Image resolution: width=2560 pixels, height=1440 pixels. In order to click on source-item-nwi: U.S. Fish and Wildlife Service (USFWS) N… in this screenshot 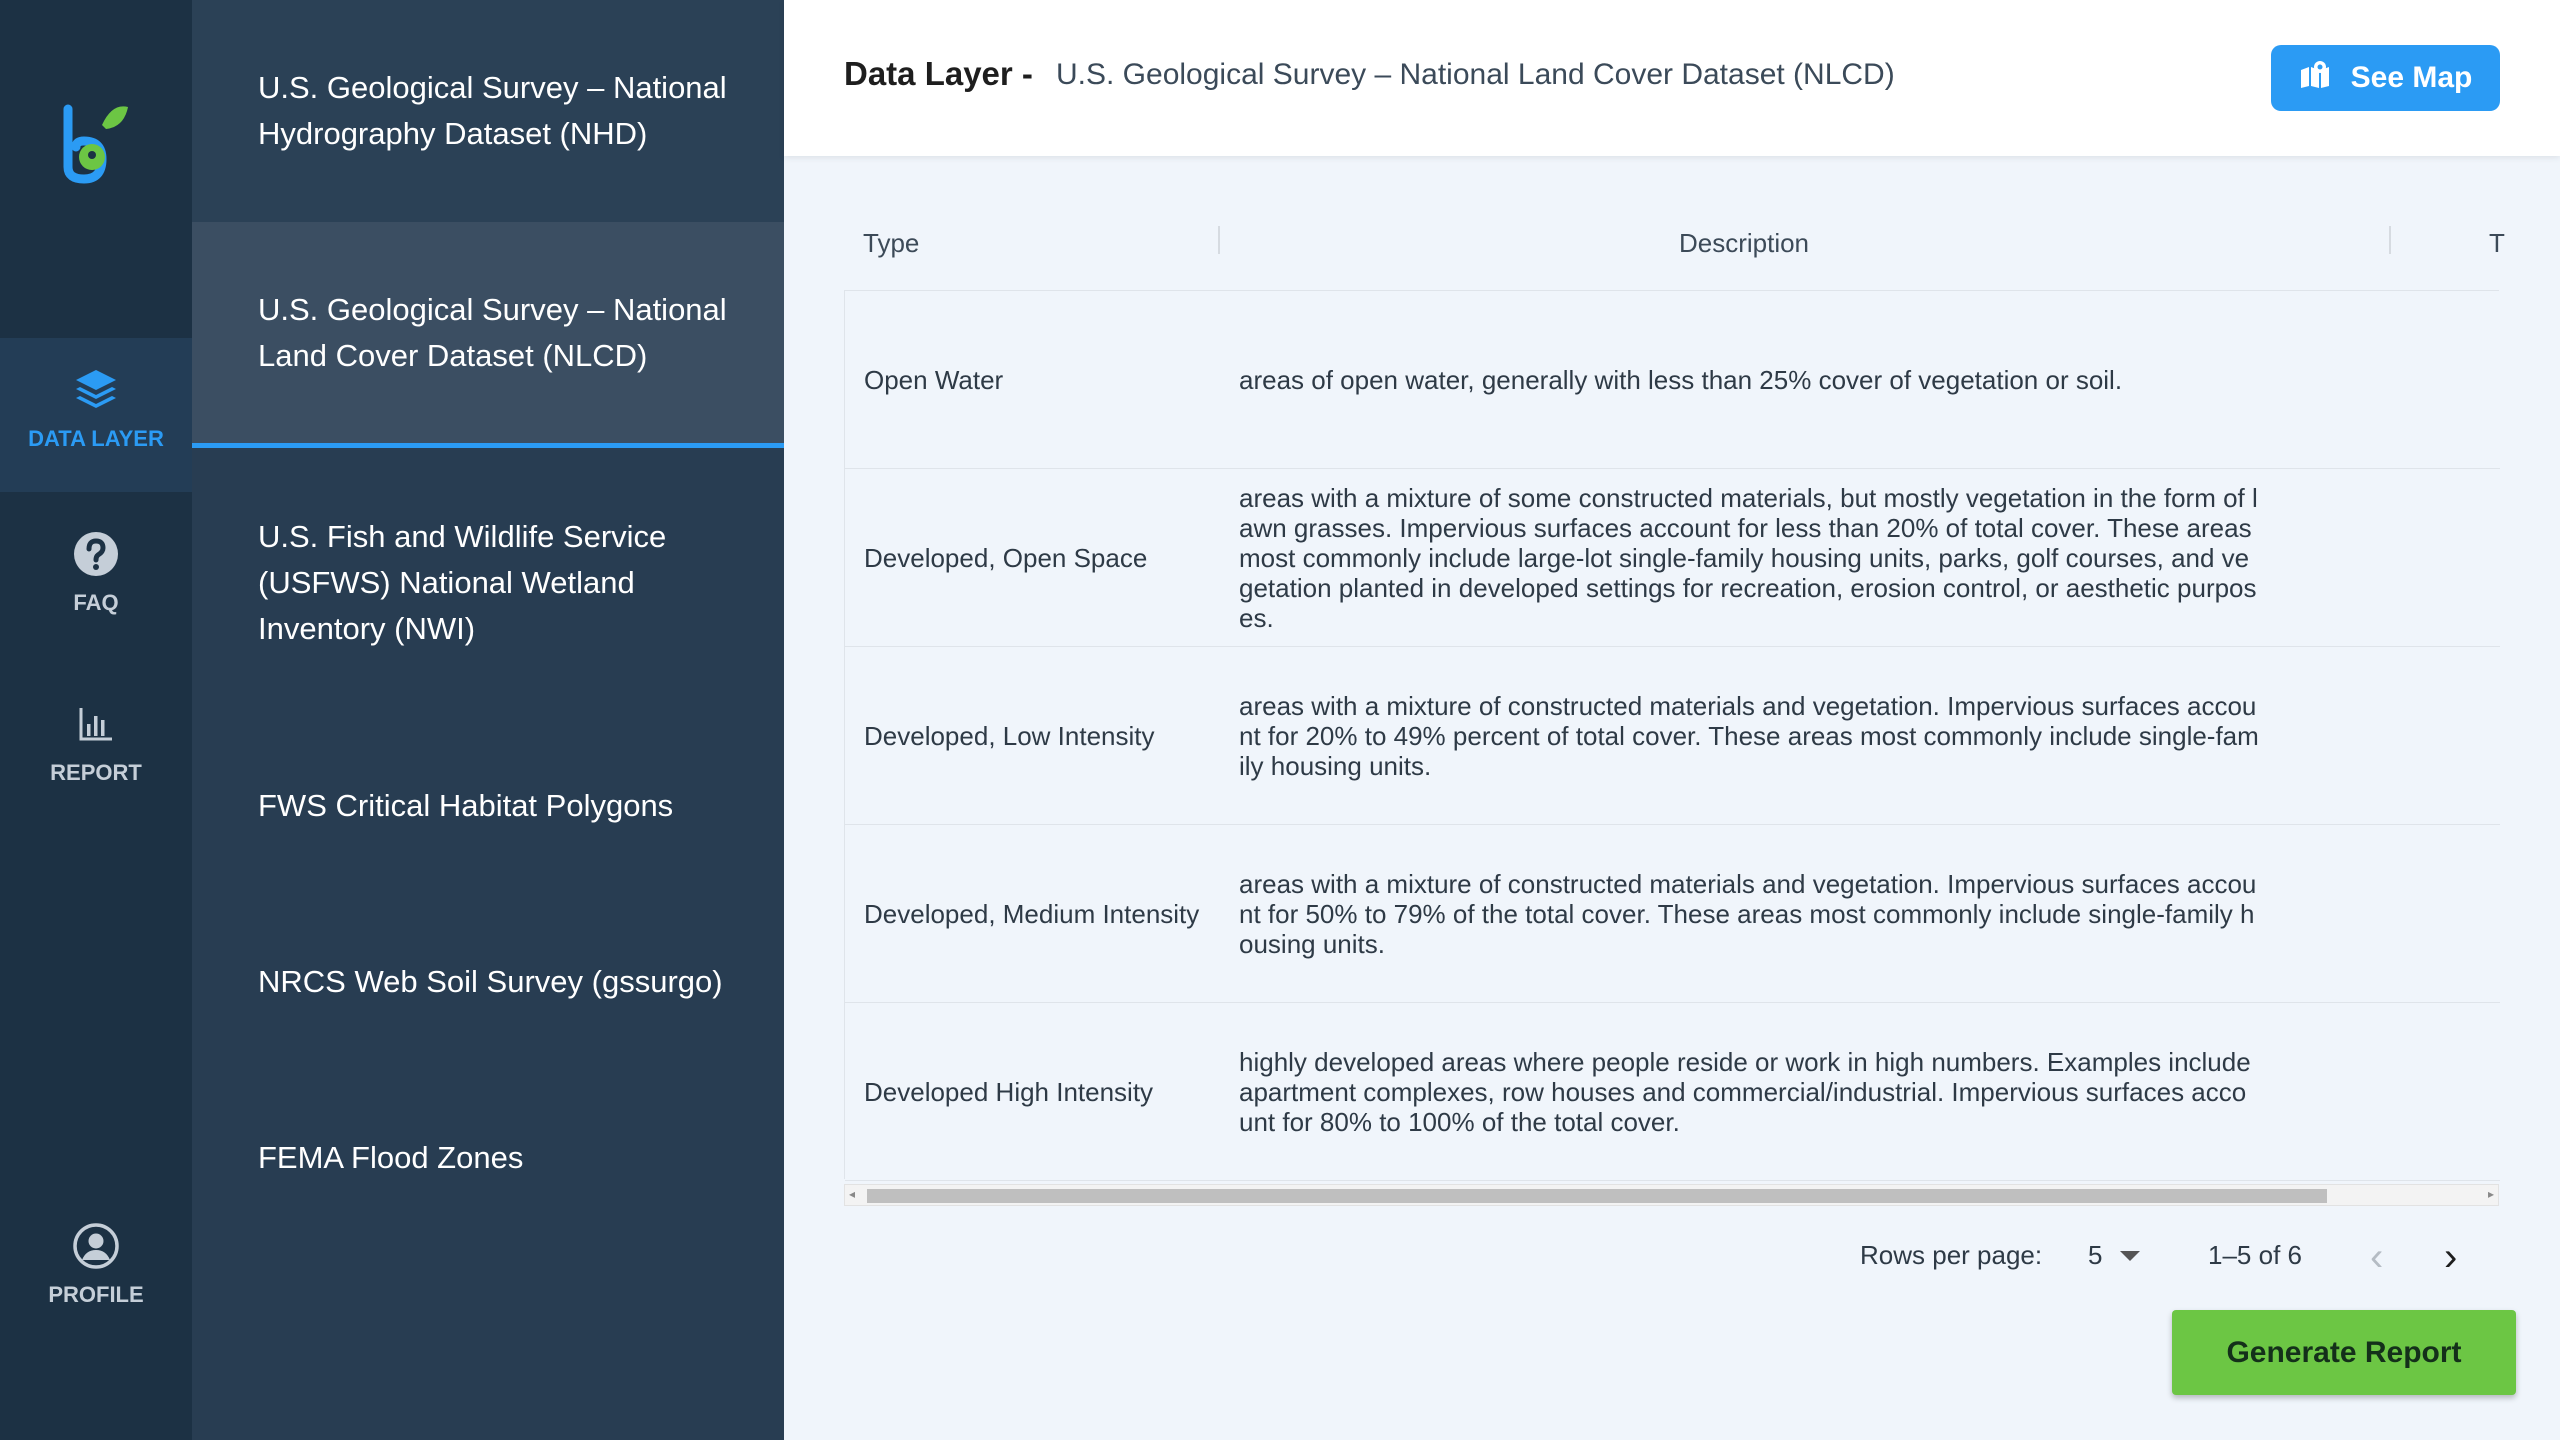, I will do `click(488, 583)`.